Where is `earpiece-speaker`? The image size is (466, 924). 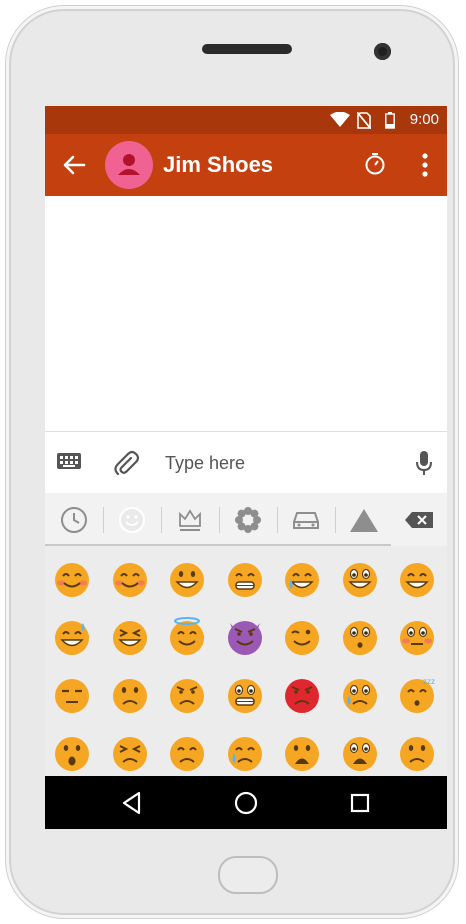 earpiece-speaker is located at coordinates (247, 49).